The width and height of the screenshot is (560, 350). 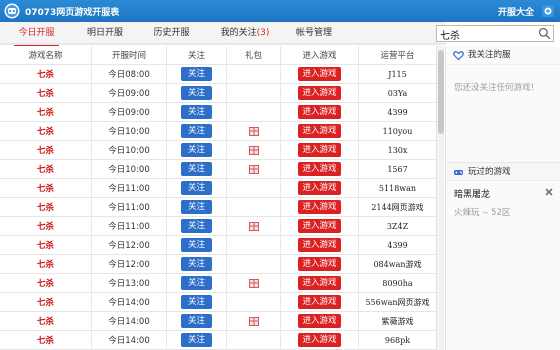 What do you see at coordinates (458, 56) in the screenshot?
I see `heart-icon` at bounding box center [458, 56].